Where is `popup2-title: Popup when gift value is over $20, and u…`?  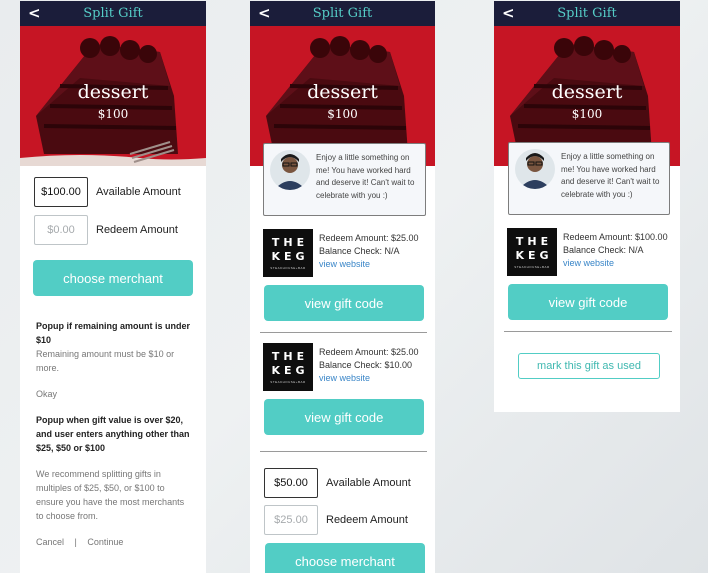 popup2-title: Popup when gift value is over $20, and u… is located at coordinates (113, 434).